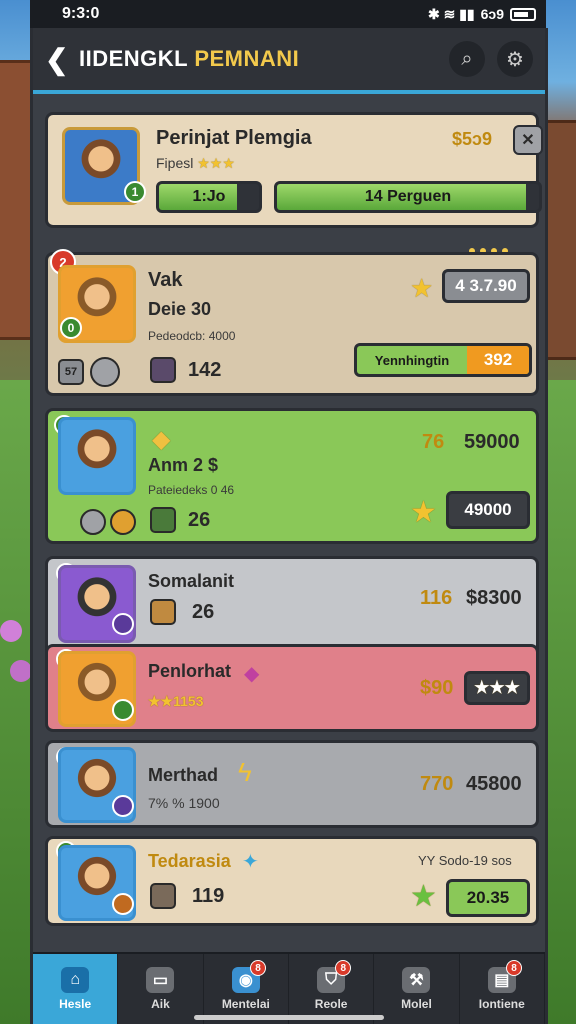 The image size is (576, 1024). What do you see at coordinates (245, 772) in the screenshot?
I see `lightning-icon: ϟ` at bounding box center [245, 772].